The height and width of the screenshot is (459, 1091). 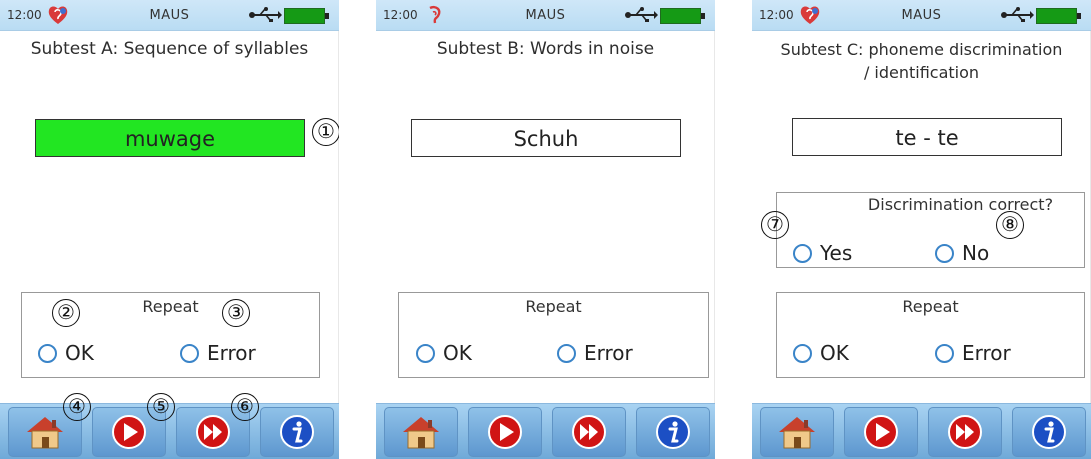 What do you see at coordinates (921, 49) in the screenshot?
I see `page-title-line1: Subtest C: phoneme discrimination` at bounding box center [921, 49].